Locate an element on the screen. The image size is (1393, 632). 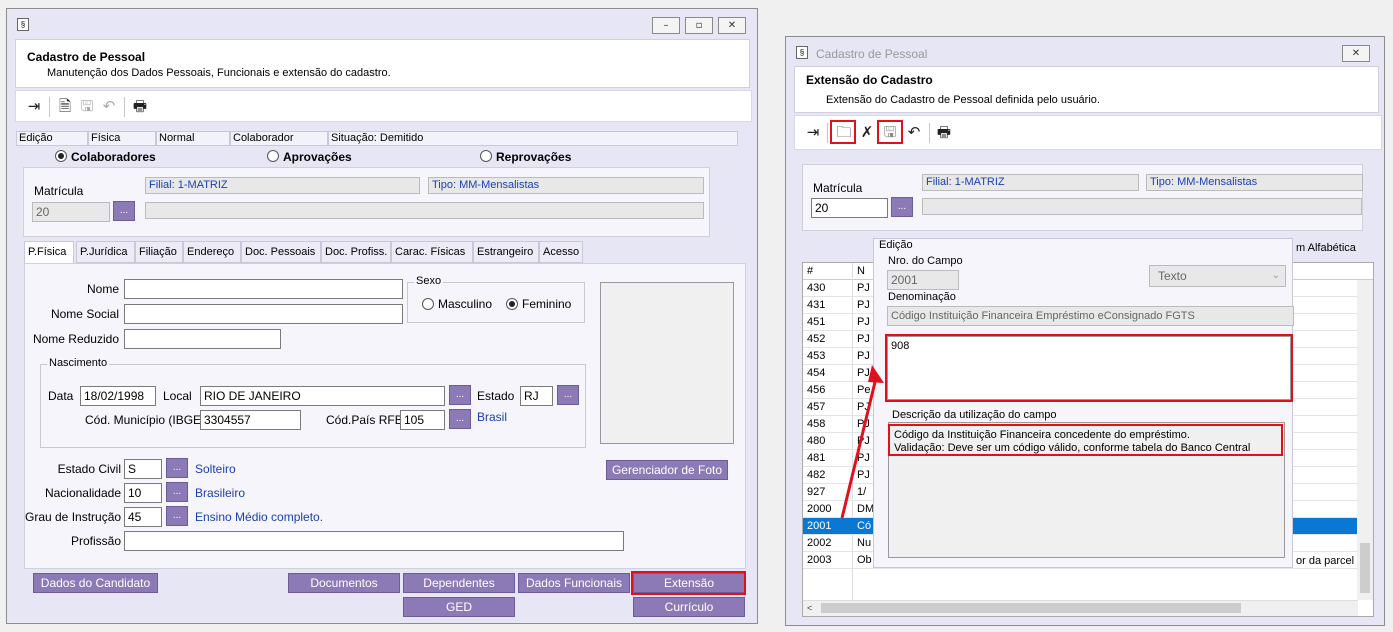
pais-description: Brasil is located at coordinates (492, 417).